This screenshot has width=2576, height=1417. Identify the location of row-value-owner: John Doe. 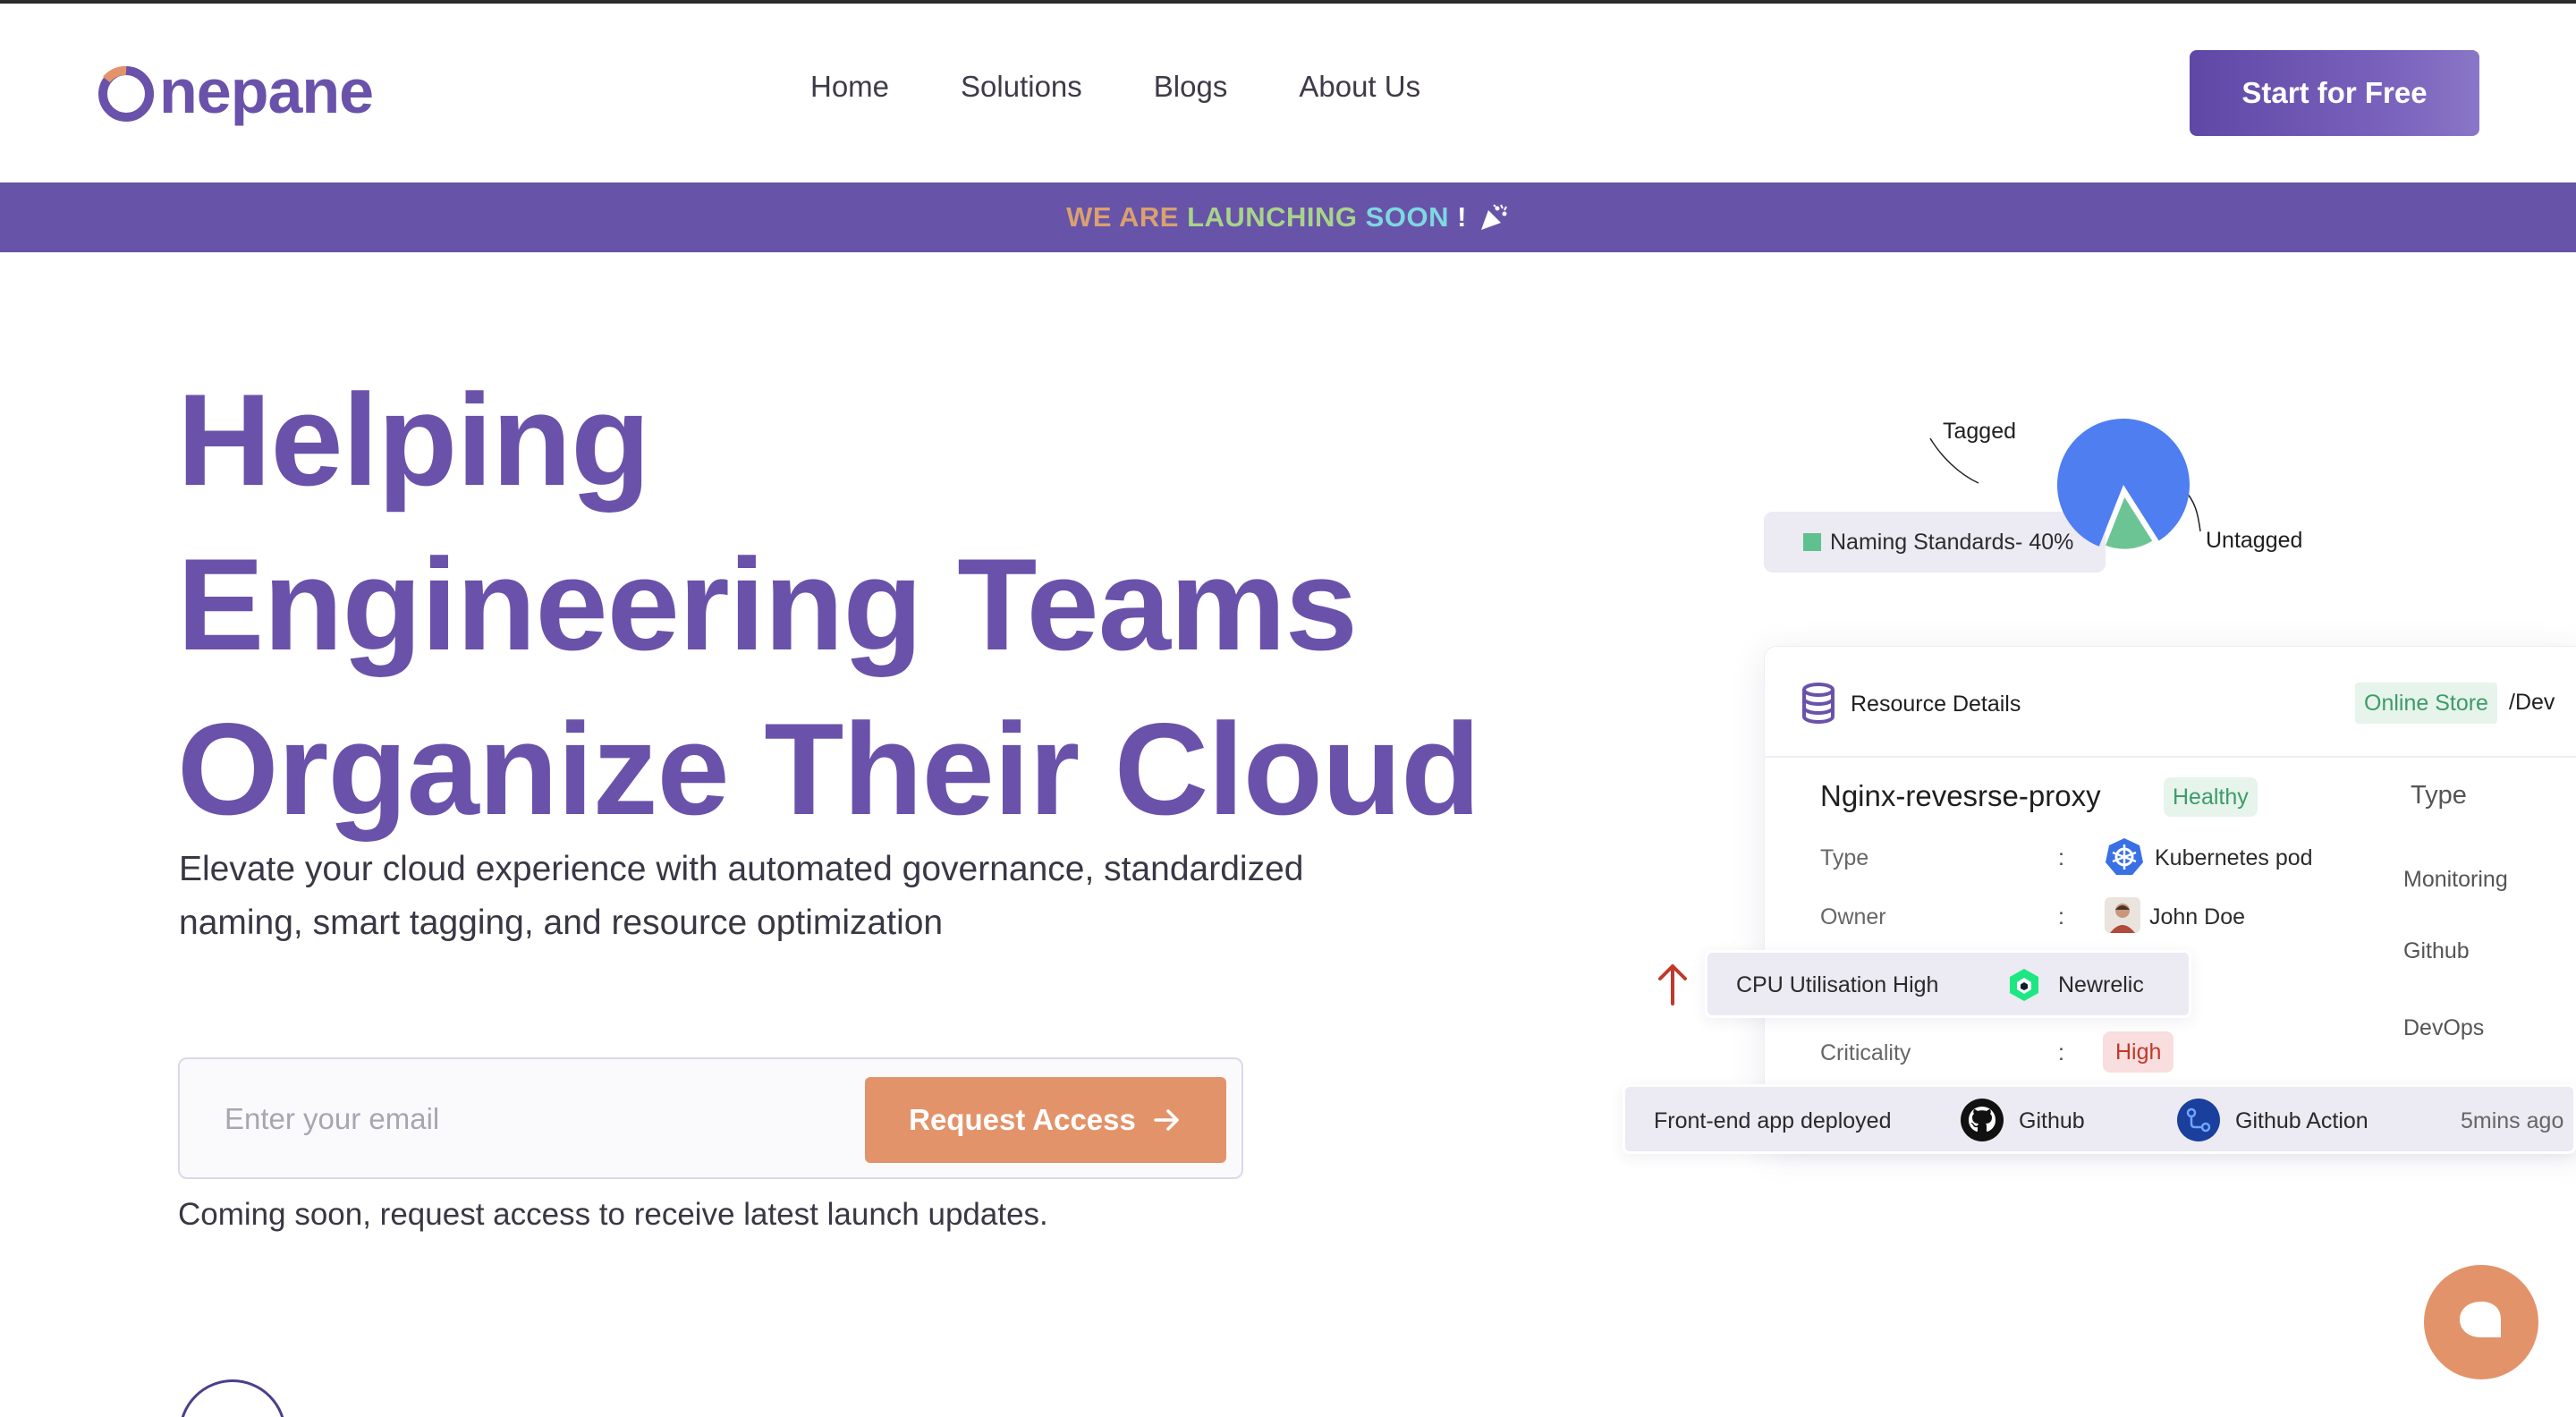
(2197, 916).